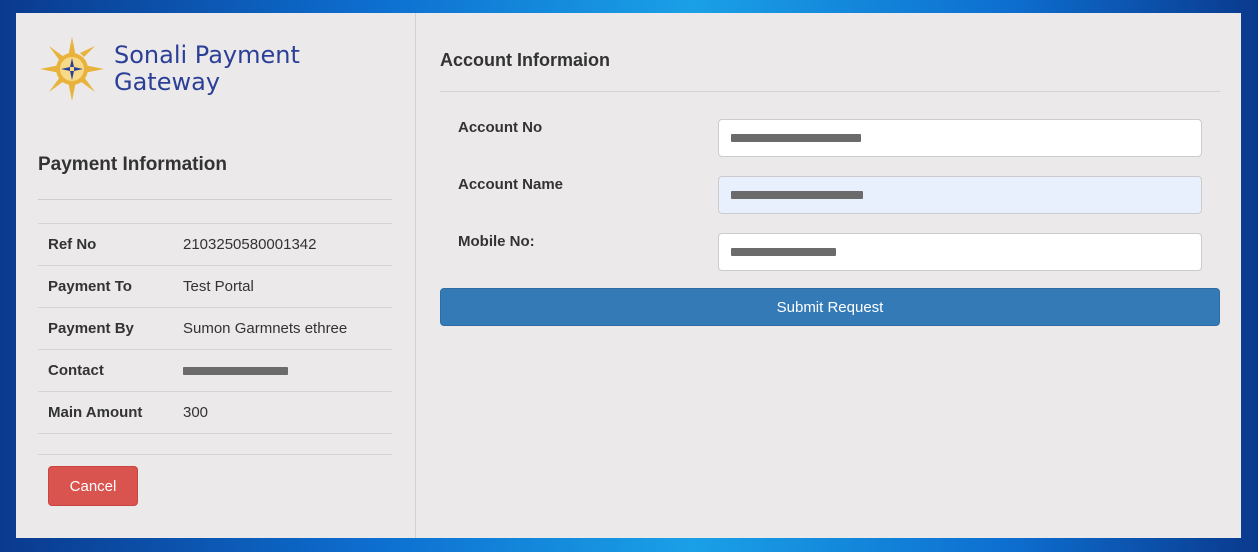  I want to click on account-no-label: Account No, so click(500, 127).